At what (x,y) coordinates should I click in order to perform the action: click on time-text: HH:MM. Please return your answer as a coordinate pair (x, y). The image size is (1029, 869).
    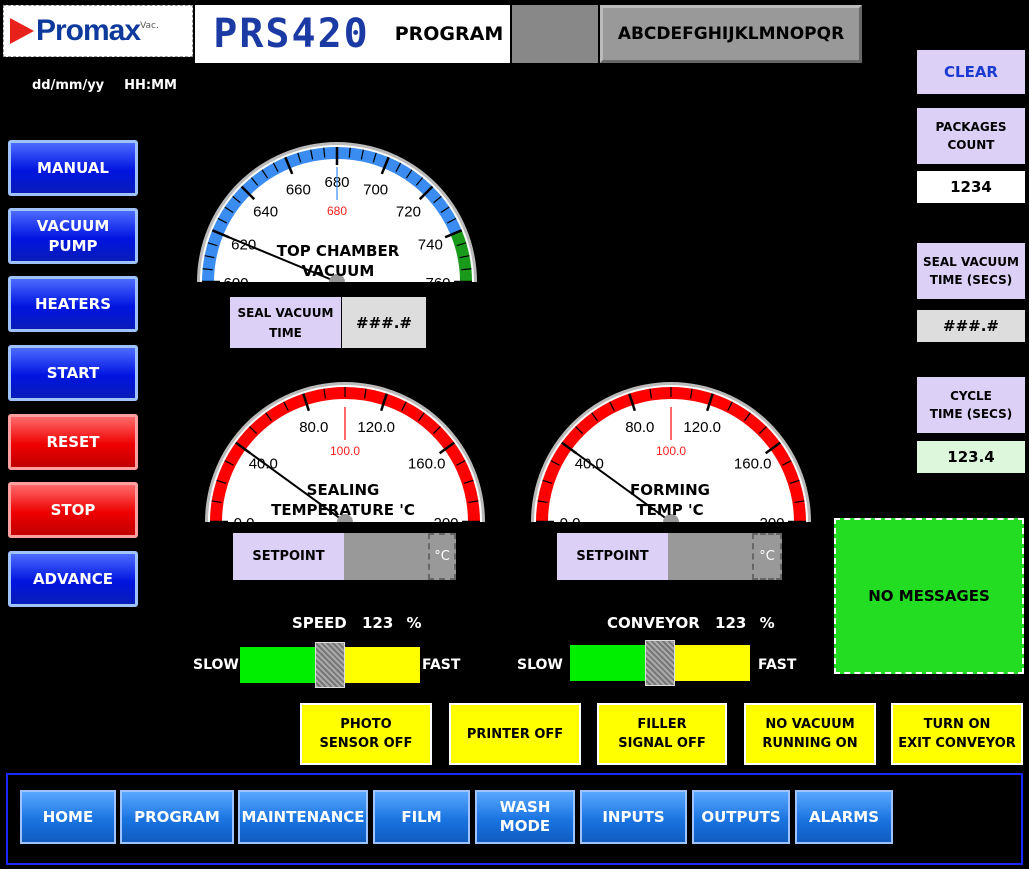
    Looking at the image, I should click on (150, 85).